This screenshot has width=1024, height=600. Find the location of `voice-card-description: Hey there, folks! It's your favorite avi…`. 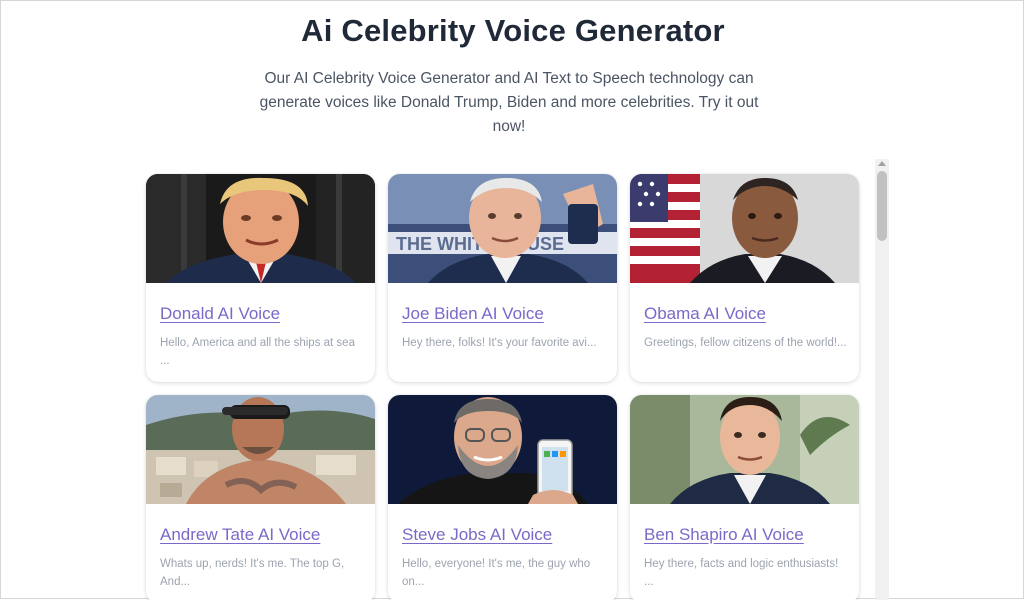

voice-card-description: Hey there, folks! It's your favorite avi… is located at coordinates (499, 343).